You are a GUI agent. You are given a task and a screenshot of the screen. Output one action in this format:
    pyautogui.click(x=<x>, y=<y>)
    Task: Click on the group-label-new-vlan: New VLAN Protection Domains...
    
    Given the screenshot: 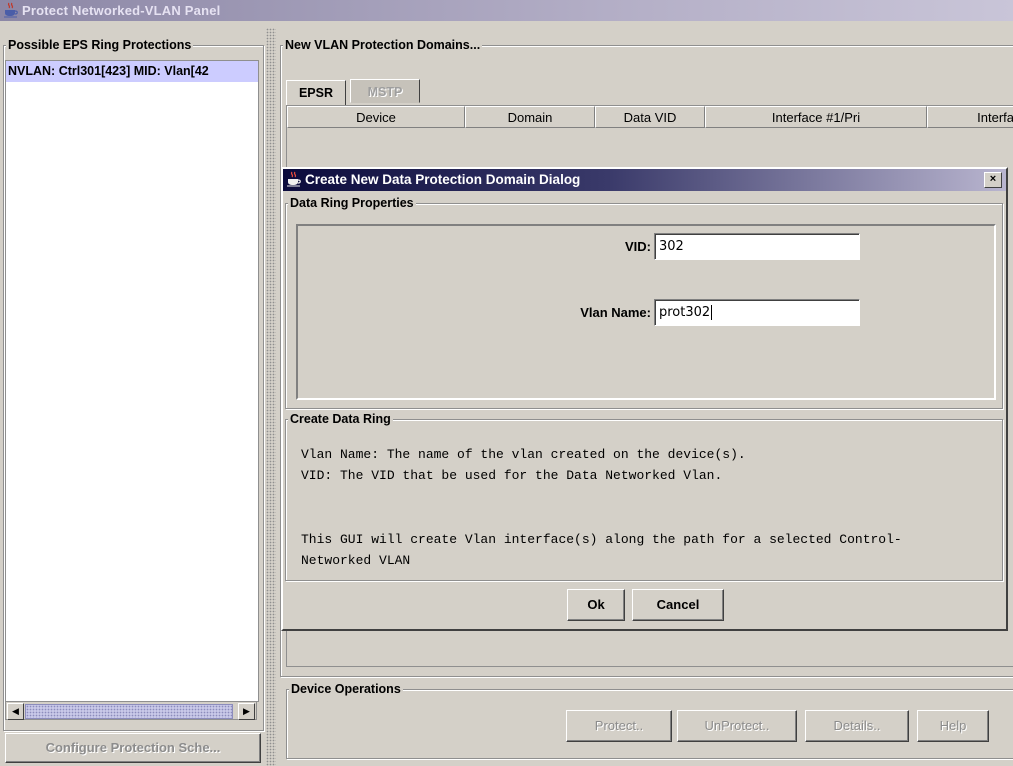 What is the action you would take?
    pyautogui.click(x=383, y=45)
    